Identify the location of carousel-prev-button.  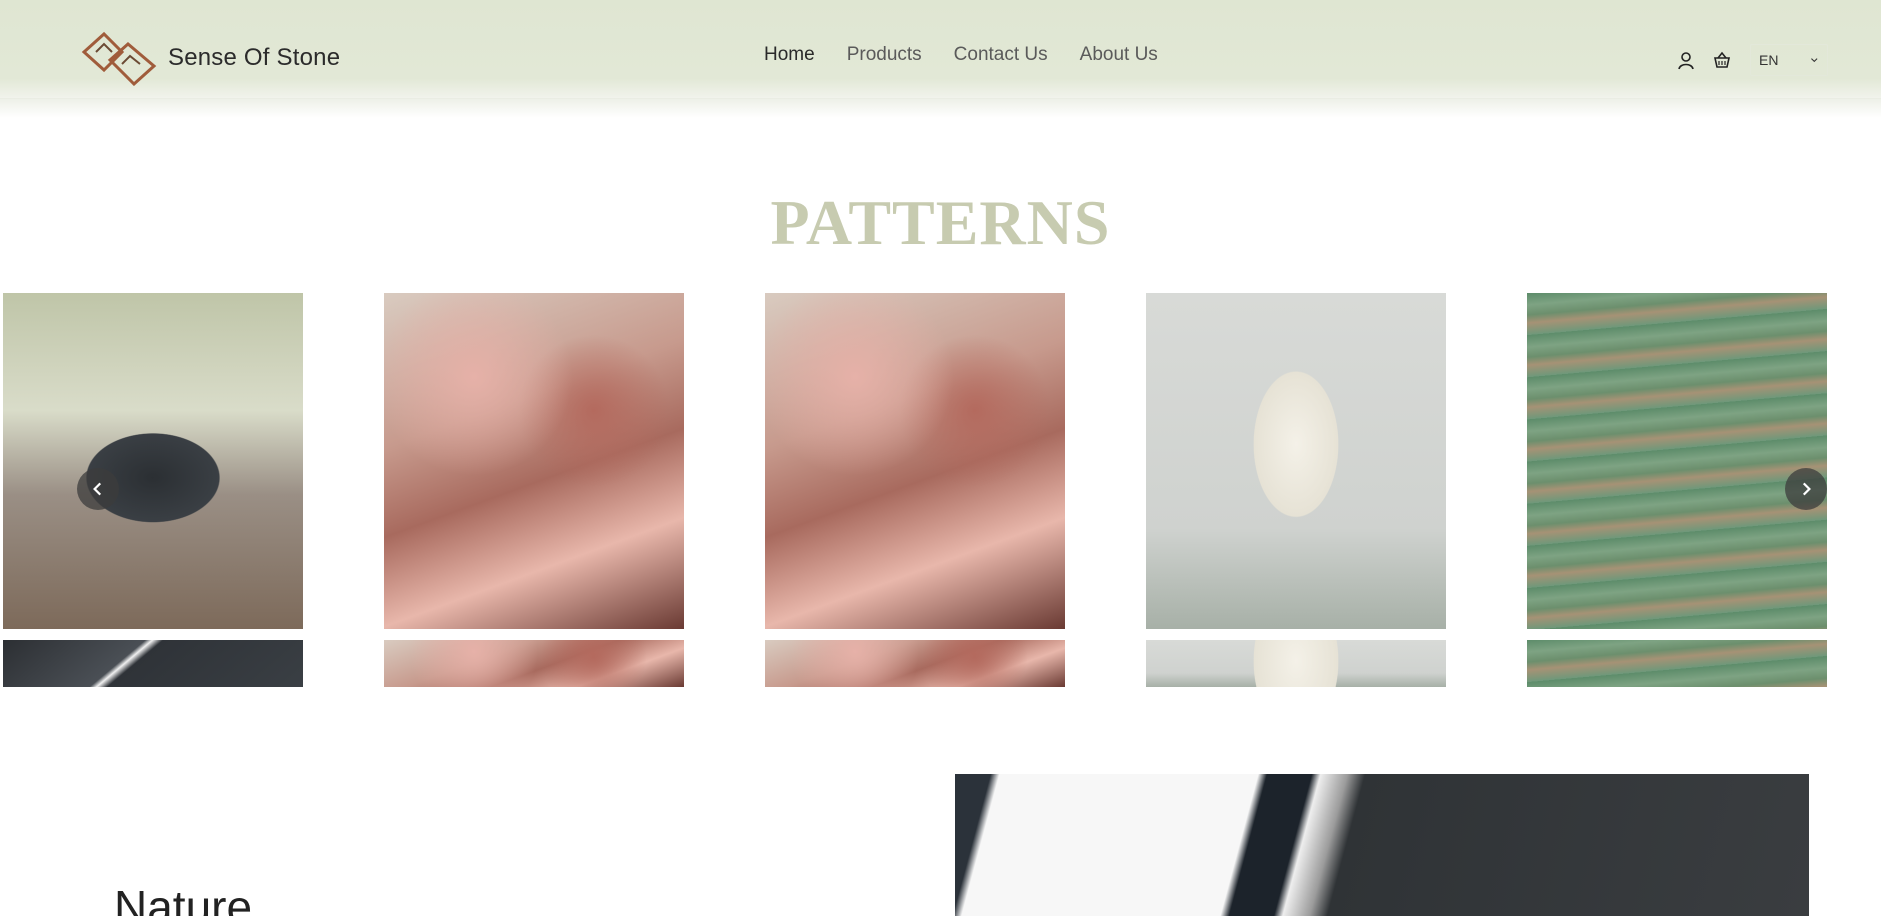
(98, 489).